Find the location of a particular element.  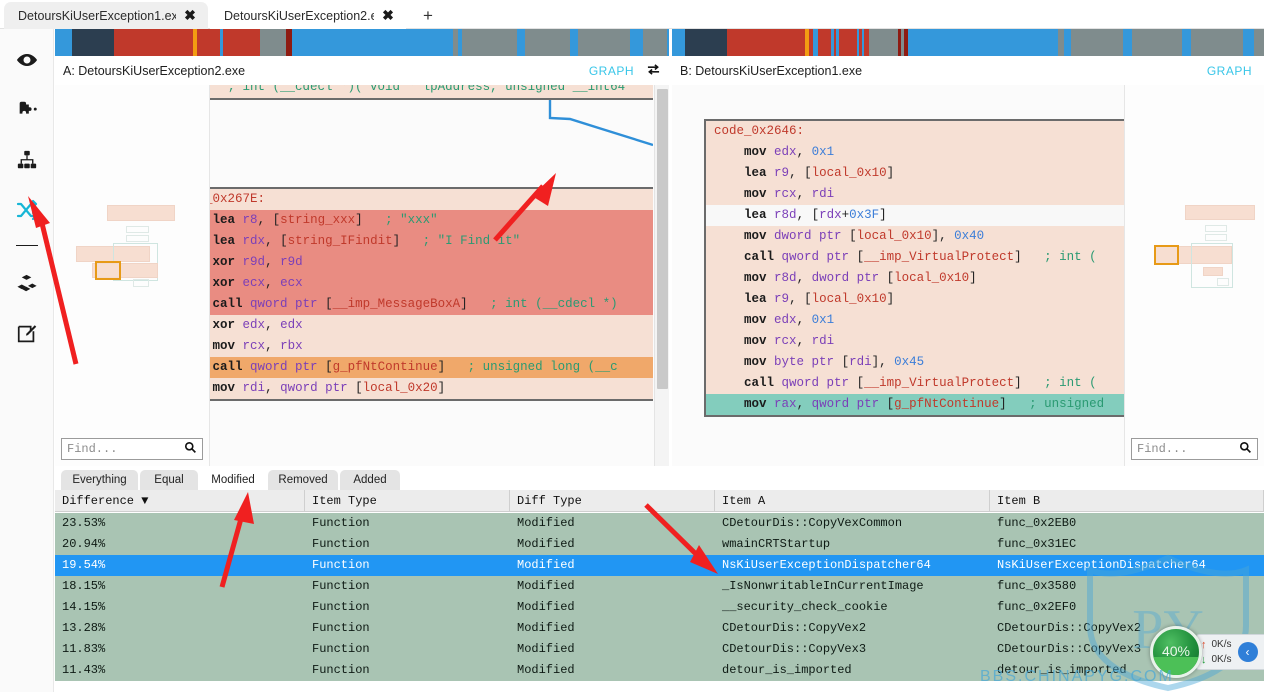

filter-tab-removed: Removed is located at coordinates (303, 480).